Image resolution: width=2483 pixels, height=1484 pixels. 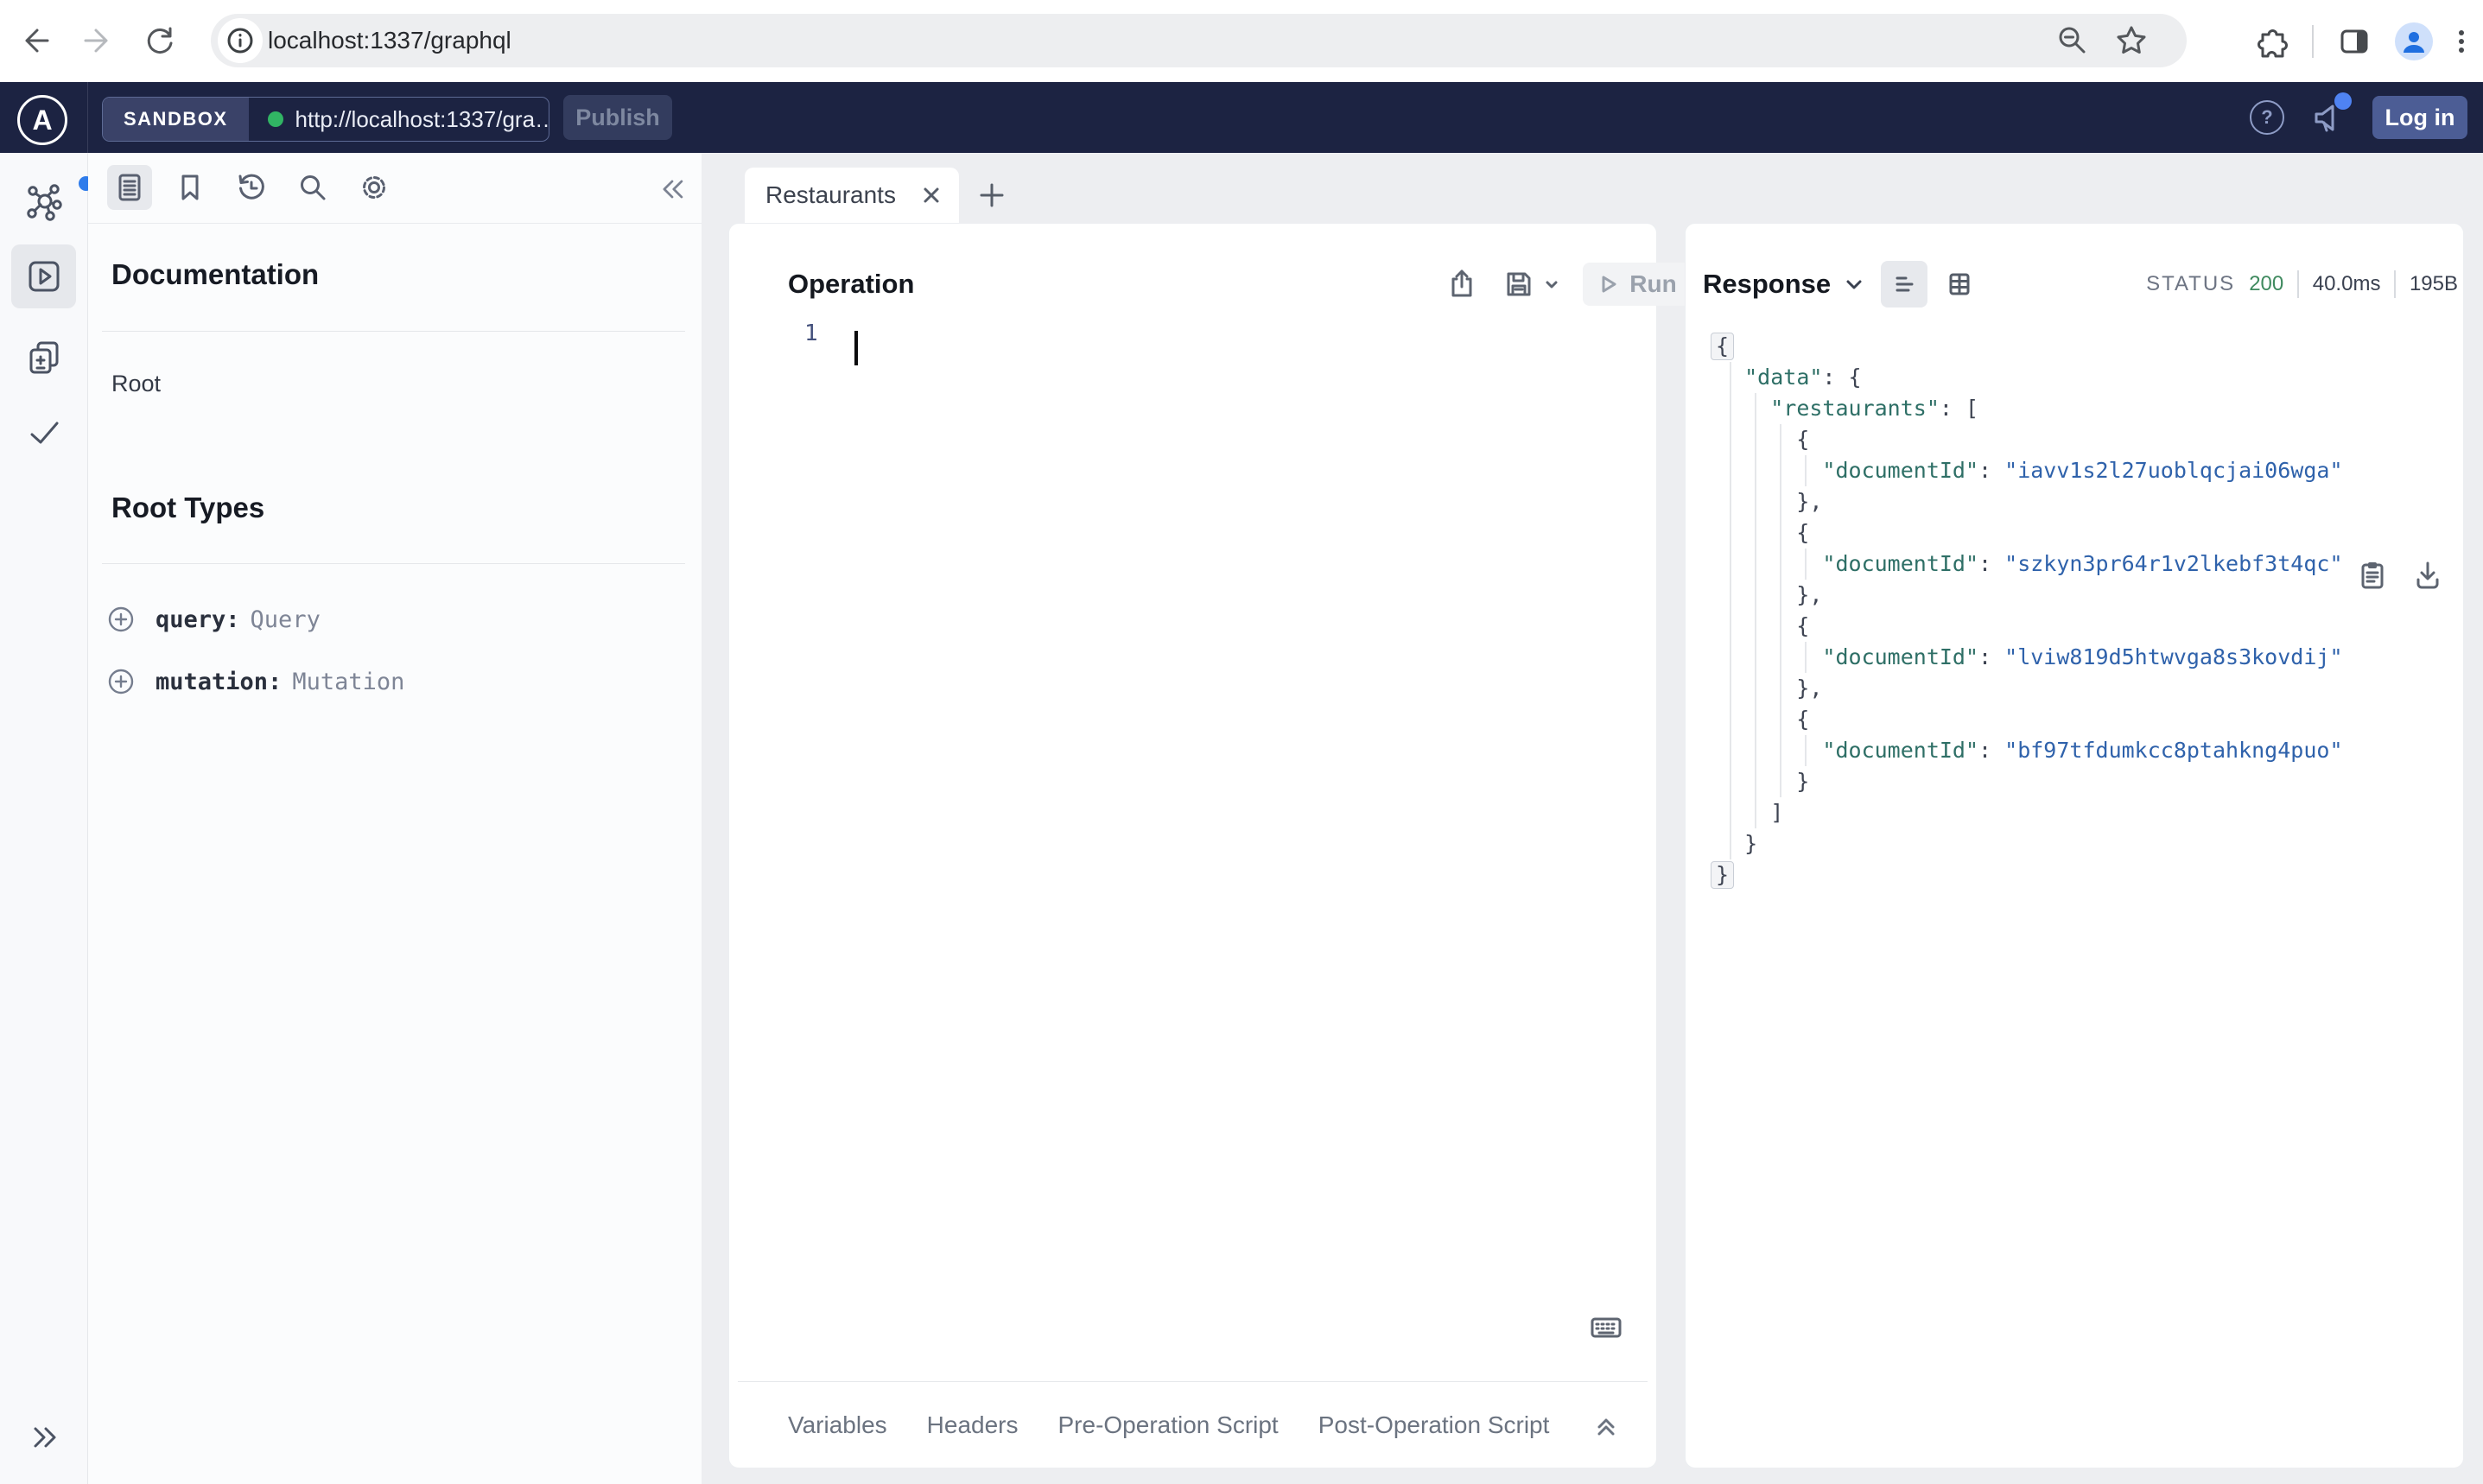 I want to click on rail-schema-graph, so click(x=52, y=201).